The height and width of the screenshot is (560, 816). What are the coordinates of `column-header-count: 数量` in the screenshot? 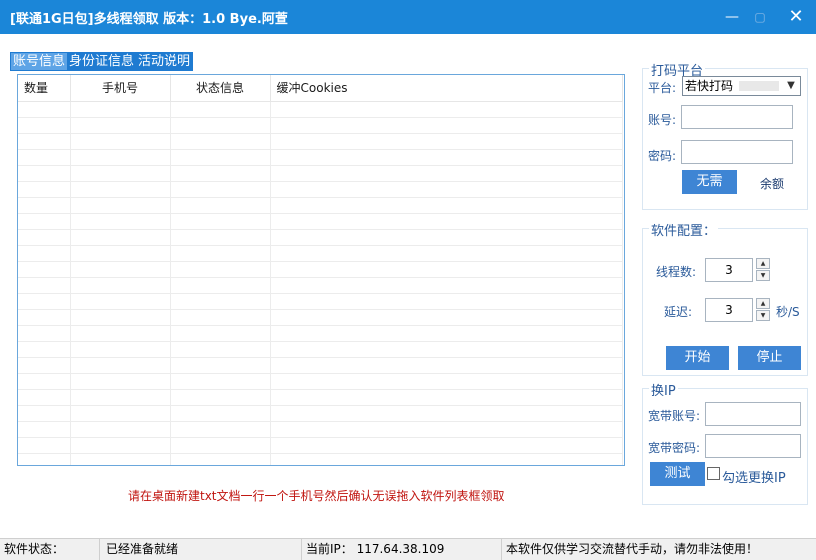 It's located at (44, 88).